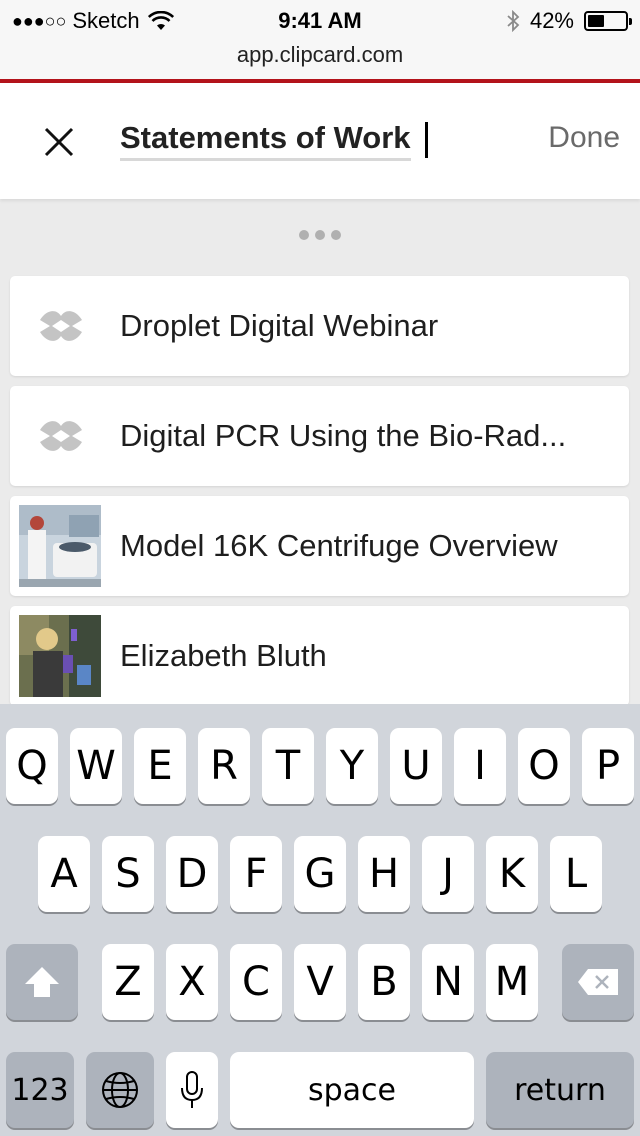  I want to click on key-w: W, so click(96, 766).